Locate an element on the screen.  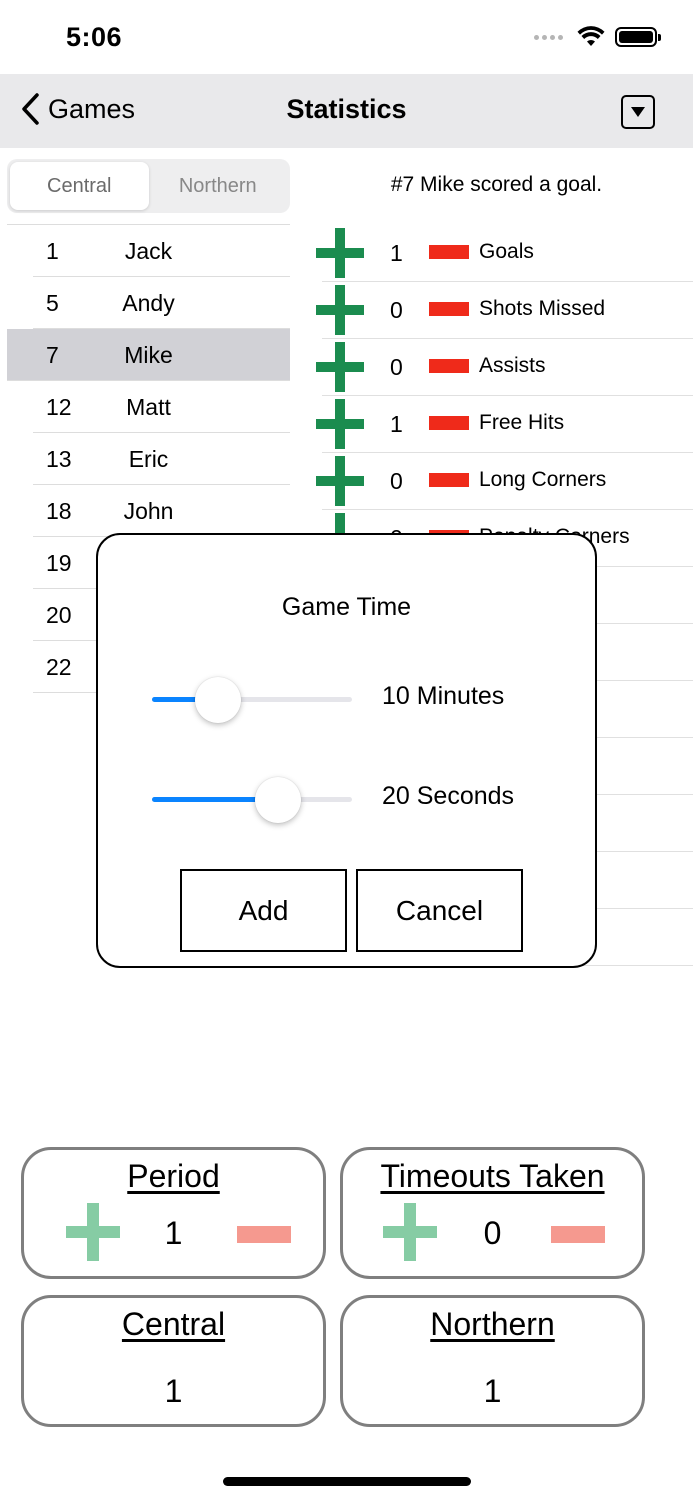
seconds-label: 20 Seconds is located at coordinates (448, 796).